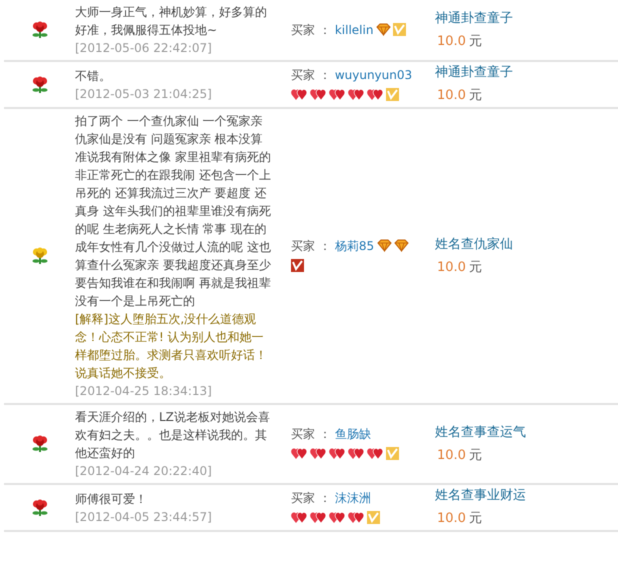 This screenshot has height=563, width=618. Describe the element at coordinates (144, 391) in the screenshot. I see `review-time: [2012-04-25 18:34:13]` at that location.